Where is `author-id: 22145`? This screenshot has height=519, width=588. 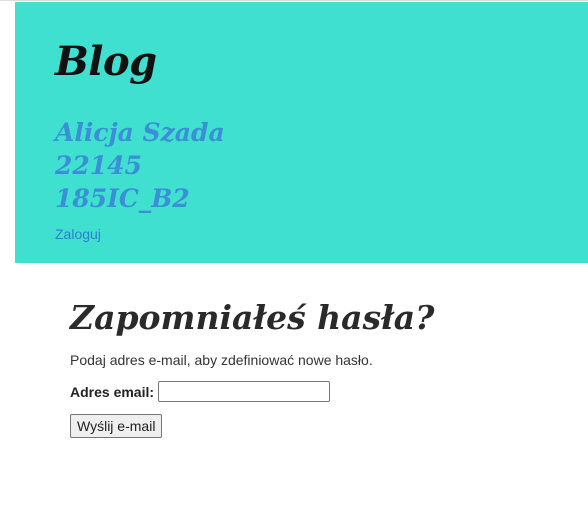 author-id: 22145 is located at coordinates (98, 165).